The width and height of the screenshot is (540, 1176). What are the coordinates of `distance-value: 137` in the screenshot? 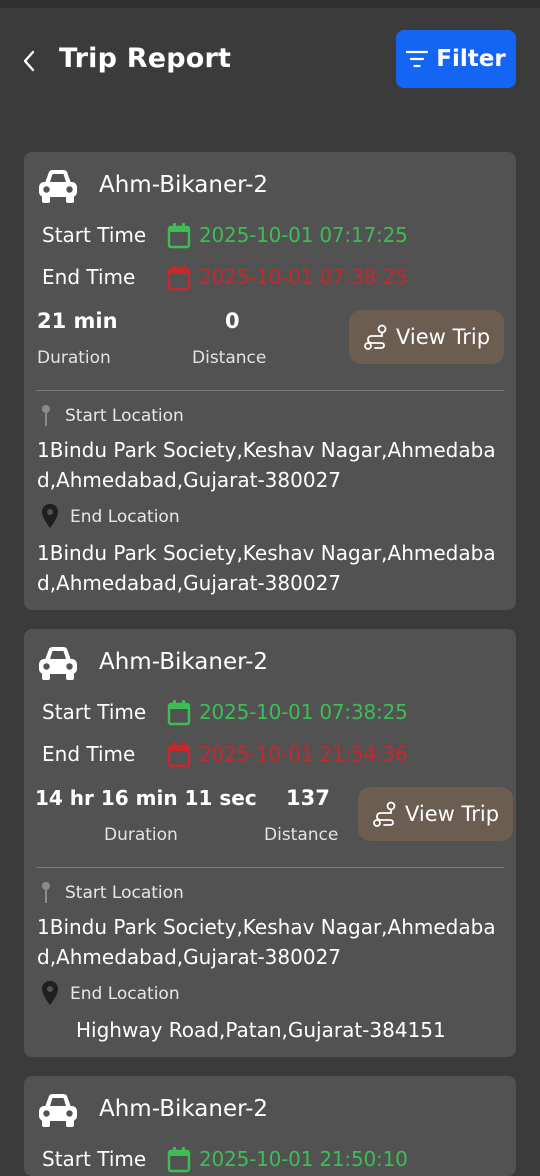 It's located at (308, 798).